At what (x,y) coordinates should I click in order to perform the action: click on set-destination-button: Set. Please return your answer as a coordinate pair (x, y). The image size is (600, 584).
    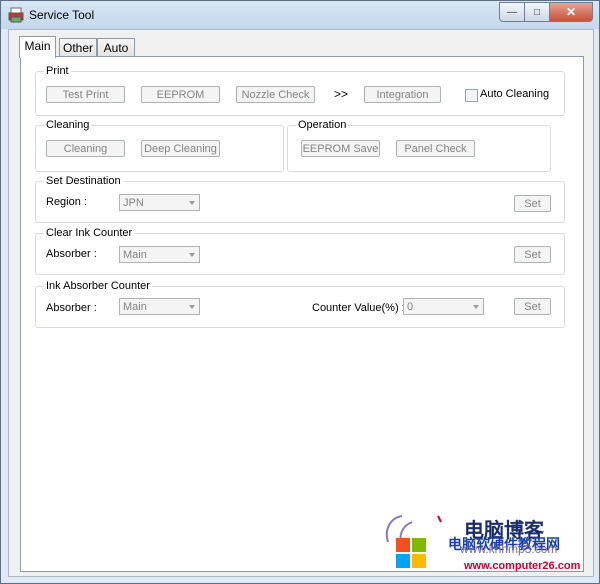
    Looking at the image, I should click on (532, 203).